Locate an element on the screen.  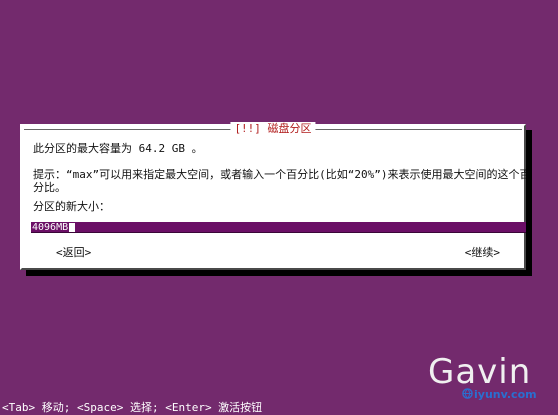
new-size-input-value: 4096MB is located at coordinates (50, 227).